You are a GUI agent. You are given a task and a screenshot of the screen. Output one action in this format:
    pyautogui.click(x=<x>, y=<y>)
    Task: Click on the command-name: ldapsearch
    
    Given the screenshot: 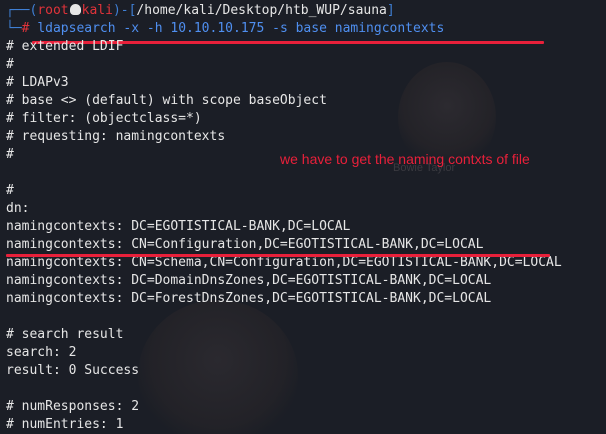 What is the action you would take?
    pyautogui.click(x=76, y=28)
    